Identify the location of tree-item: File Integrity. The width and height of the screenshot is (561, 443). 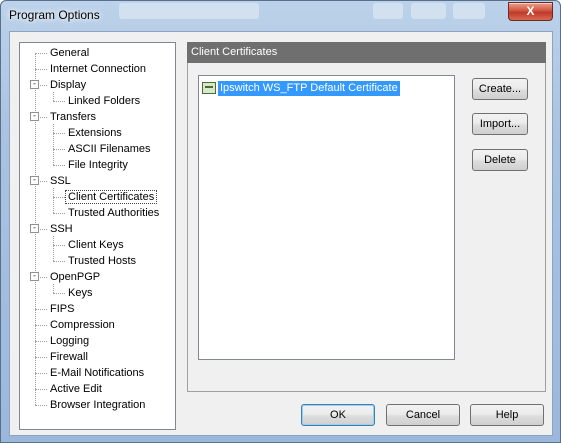
(98, 165).